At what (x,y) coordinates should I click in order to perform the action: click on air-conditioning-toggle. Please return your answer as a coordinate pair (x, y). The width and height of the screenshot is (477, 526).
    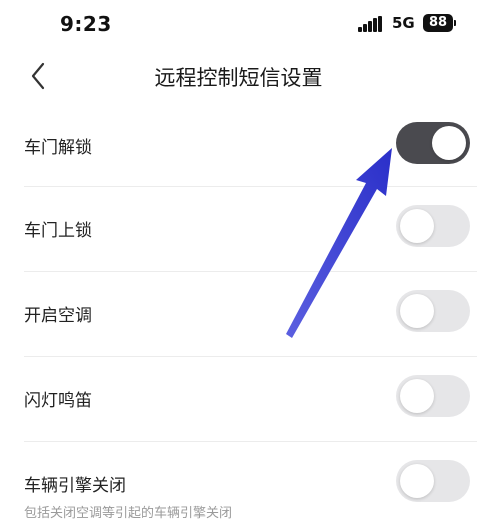
    Looking at the image, I should click on (433, 311).